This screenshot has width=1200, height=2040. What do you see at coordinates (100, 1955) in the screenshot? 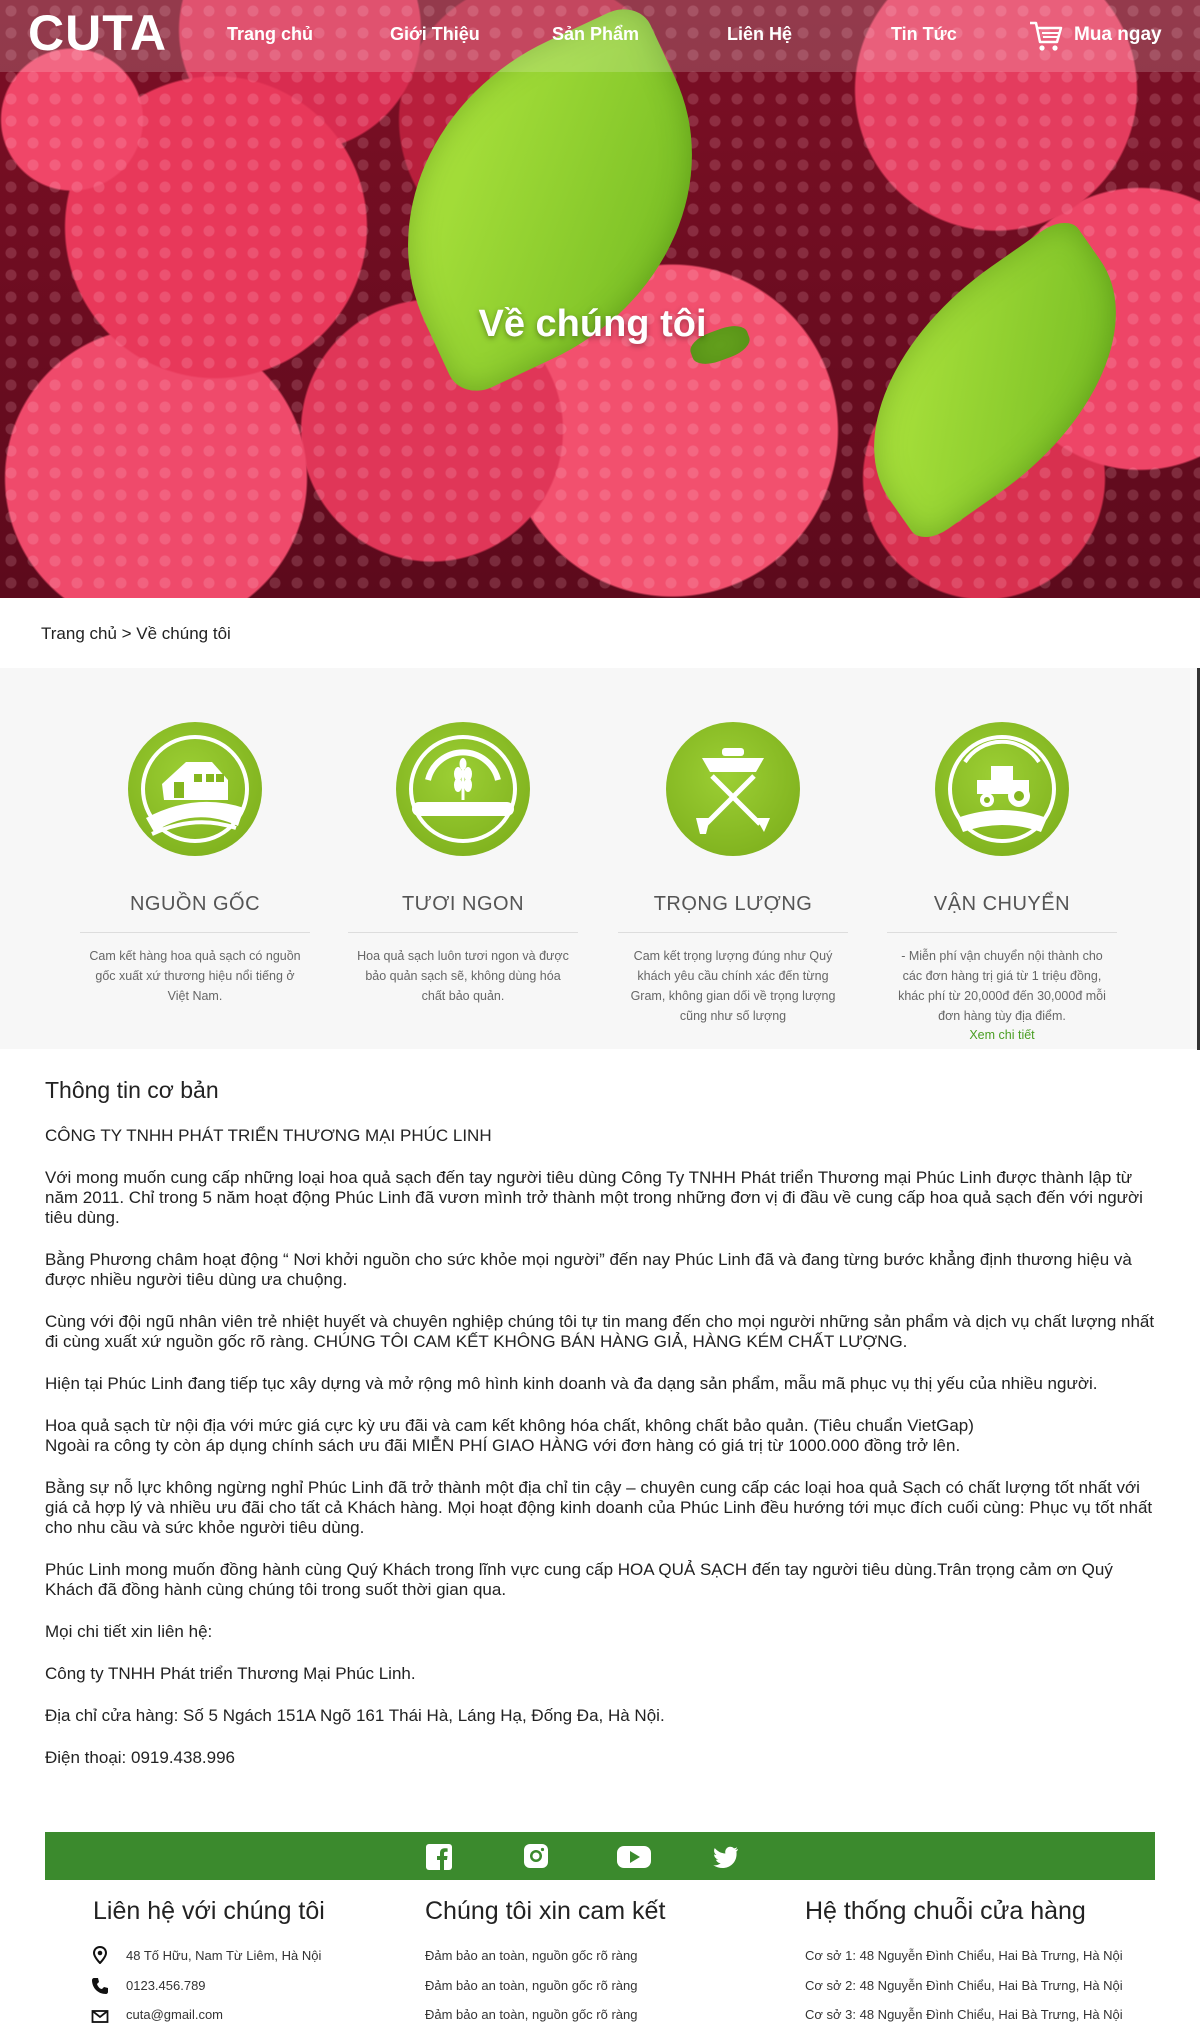
I see `map-pin-icon` at bounding box center [100, 1955].